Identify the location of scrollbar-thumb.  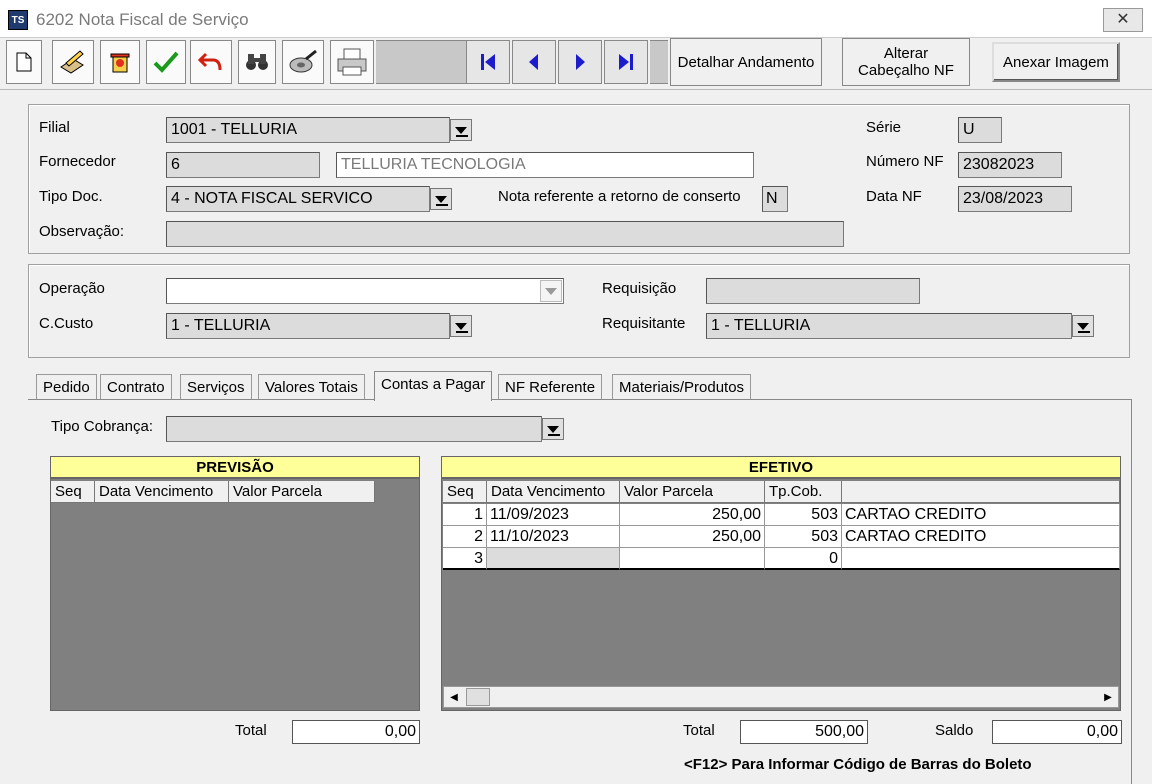
(478, 697).